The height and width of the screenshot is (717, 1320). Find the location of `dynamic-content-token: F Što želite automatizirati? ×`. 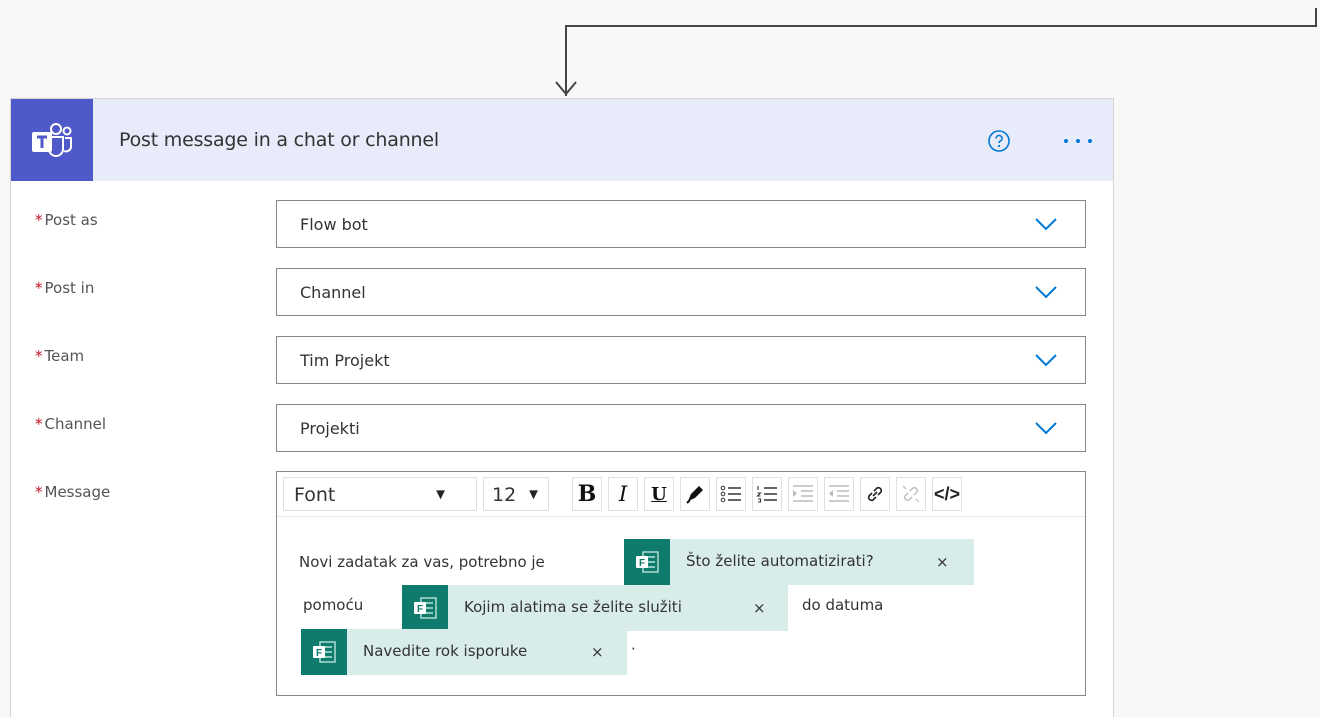

dynamic-content-token: F Što želite automatizirati? × is located at coordinates (799, 562).